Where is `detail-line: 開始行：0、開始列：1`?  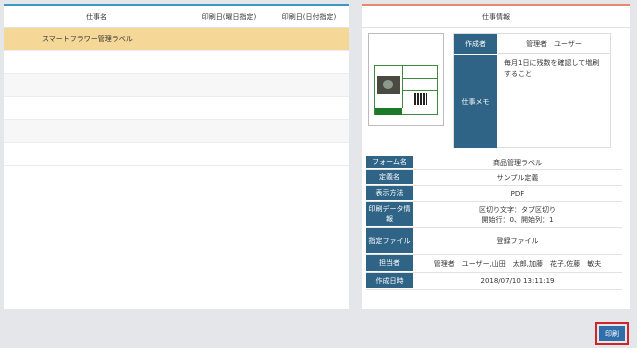
detail-line: 開始行：0、開始列：1 is located at coordinates (517, 219).